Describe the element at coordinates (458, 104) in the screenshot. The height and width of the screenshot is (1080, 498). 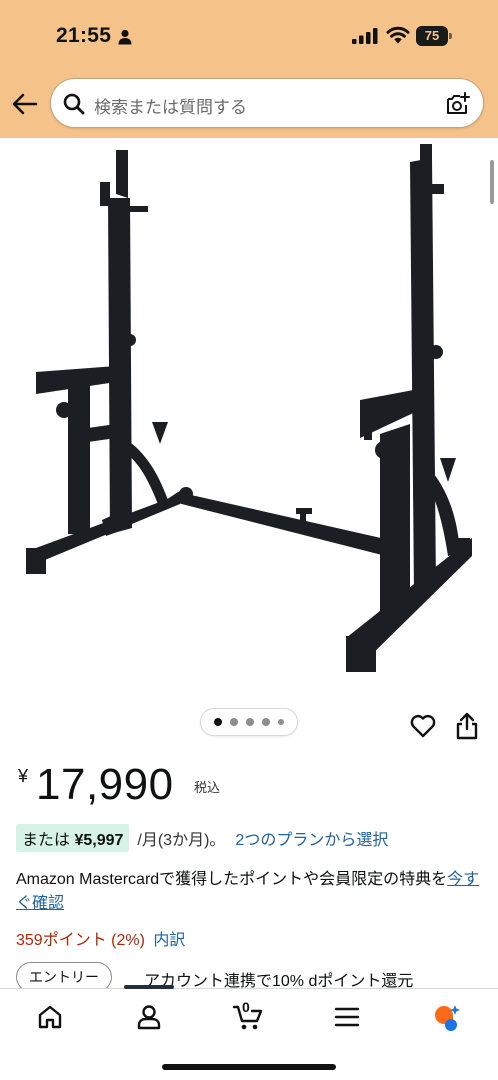
I see `camera-search-icon` at that location.